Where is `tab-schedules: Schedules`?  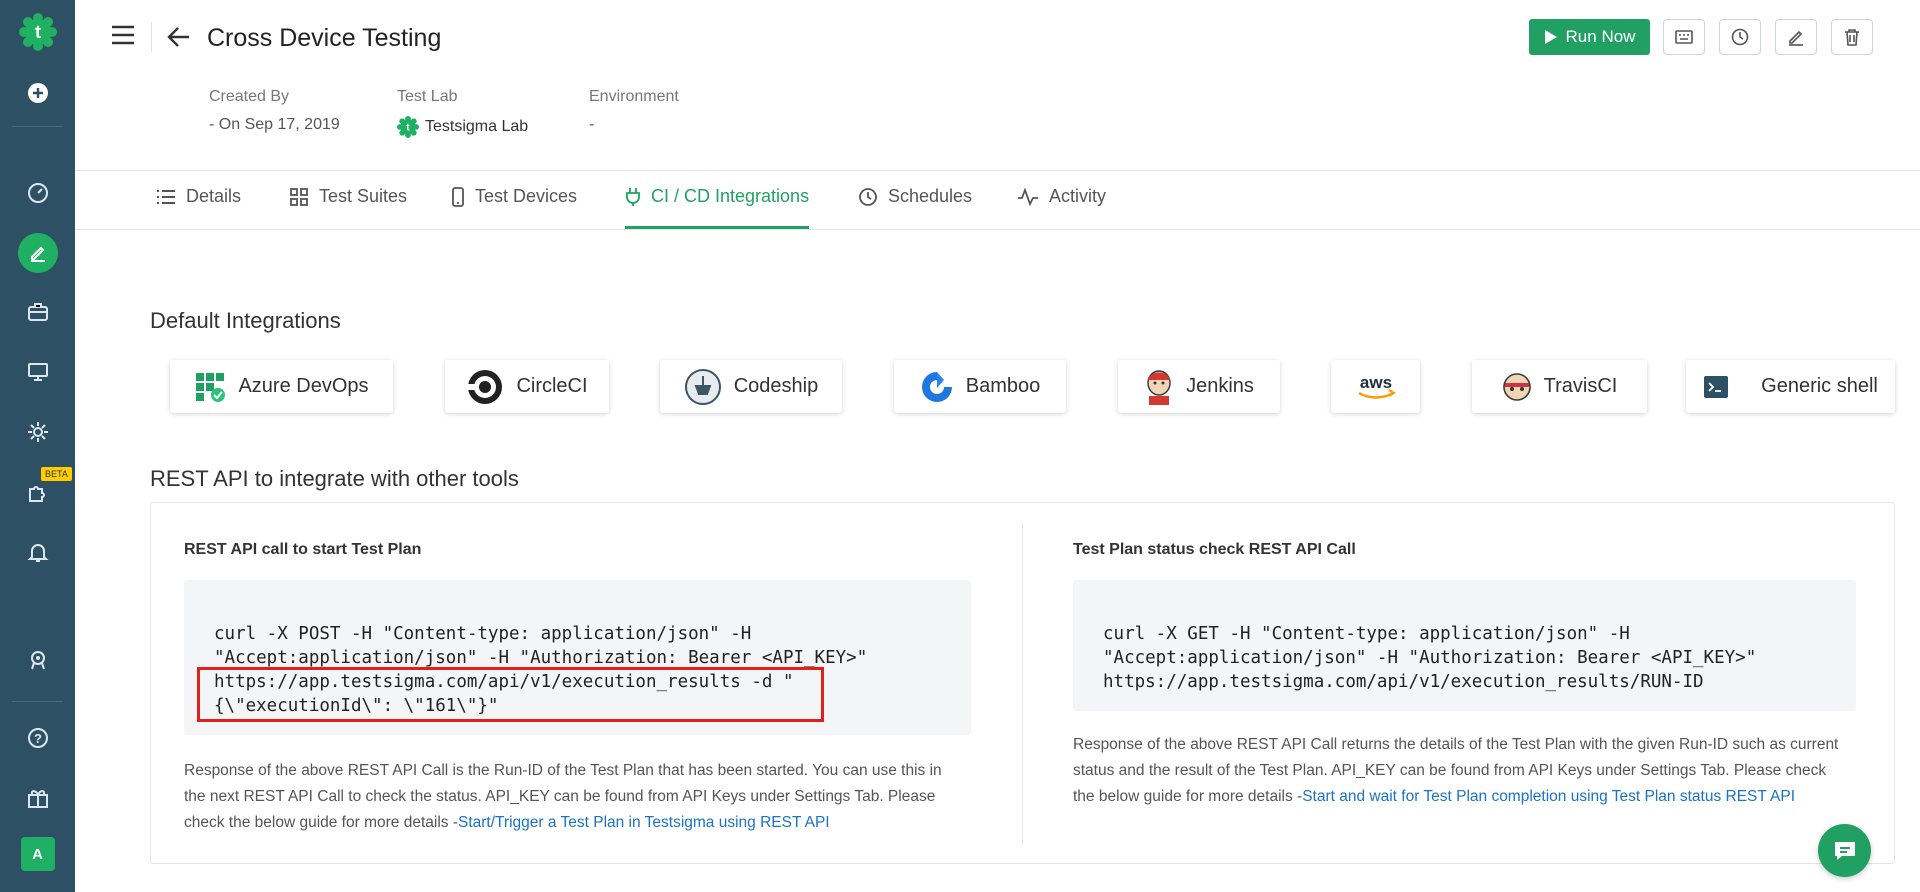
tab-schedules: Schedules is located at coordinates (915, 196).